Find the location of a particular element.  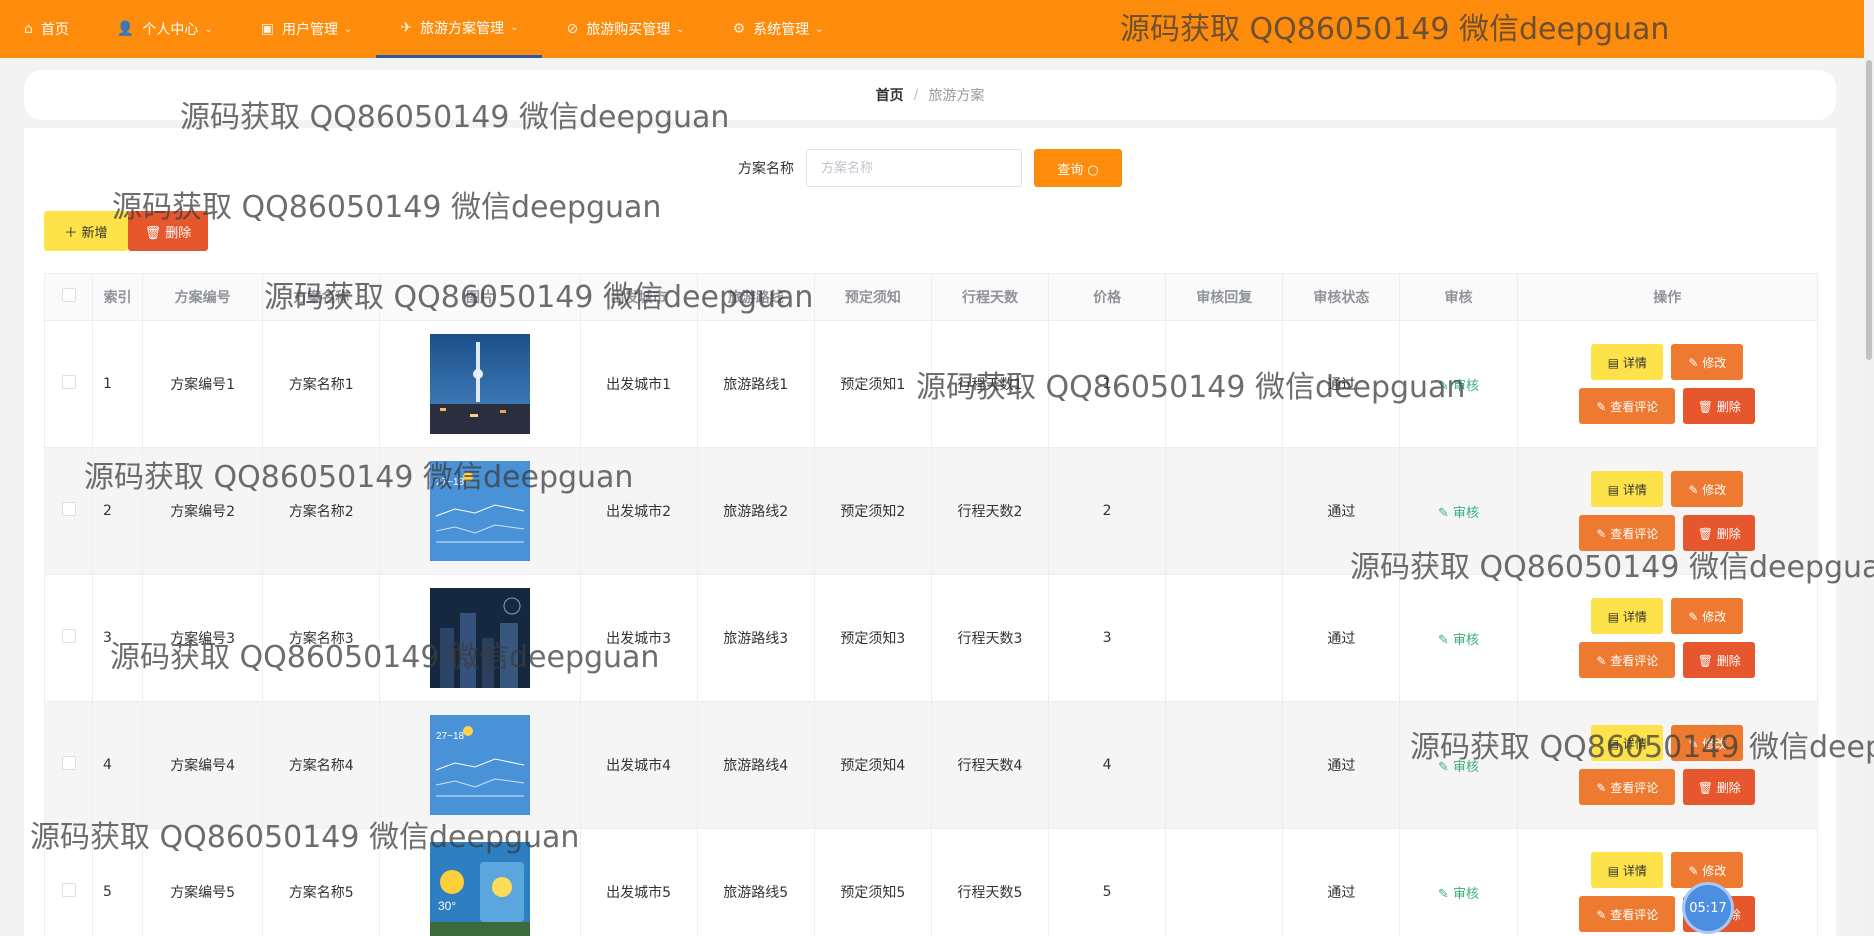

nav-profile-label: 个人中心 is located at coordinates (170, 30).